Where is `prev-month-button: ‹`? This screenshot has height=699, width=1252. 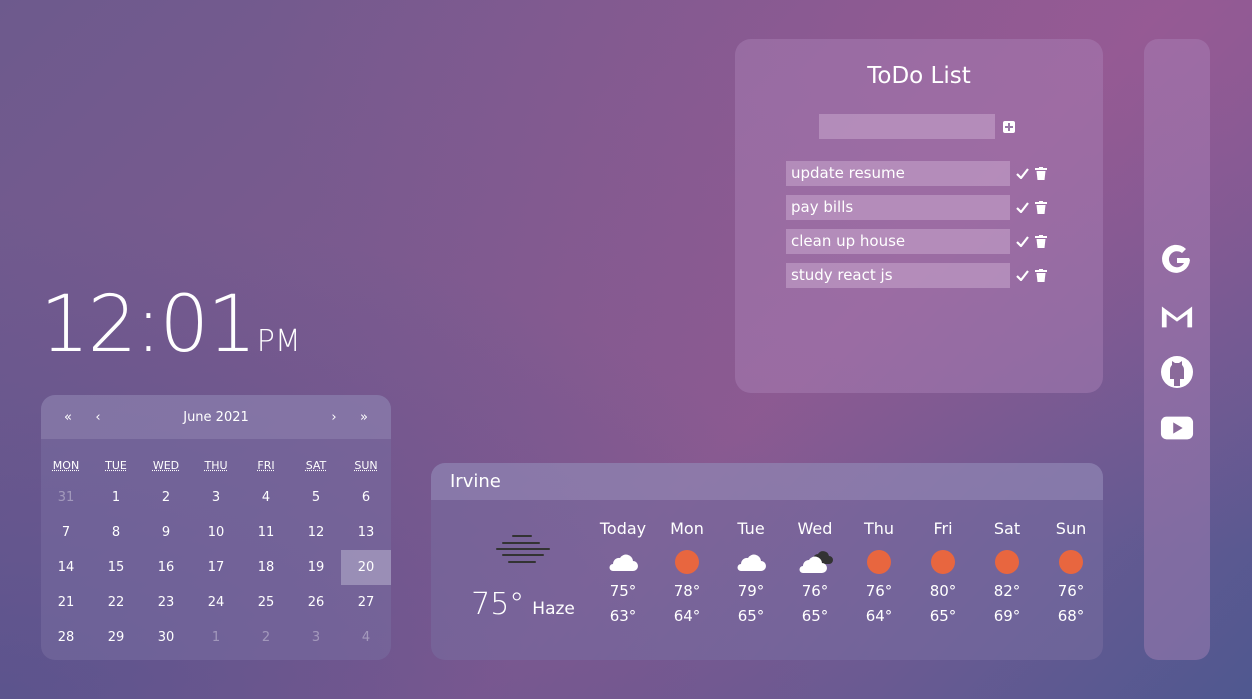 prev-month-button: ‹ is located at coordinates (98, 417).